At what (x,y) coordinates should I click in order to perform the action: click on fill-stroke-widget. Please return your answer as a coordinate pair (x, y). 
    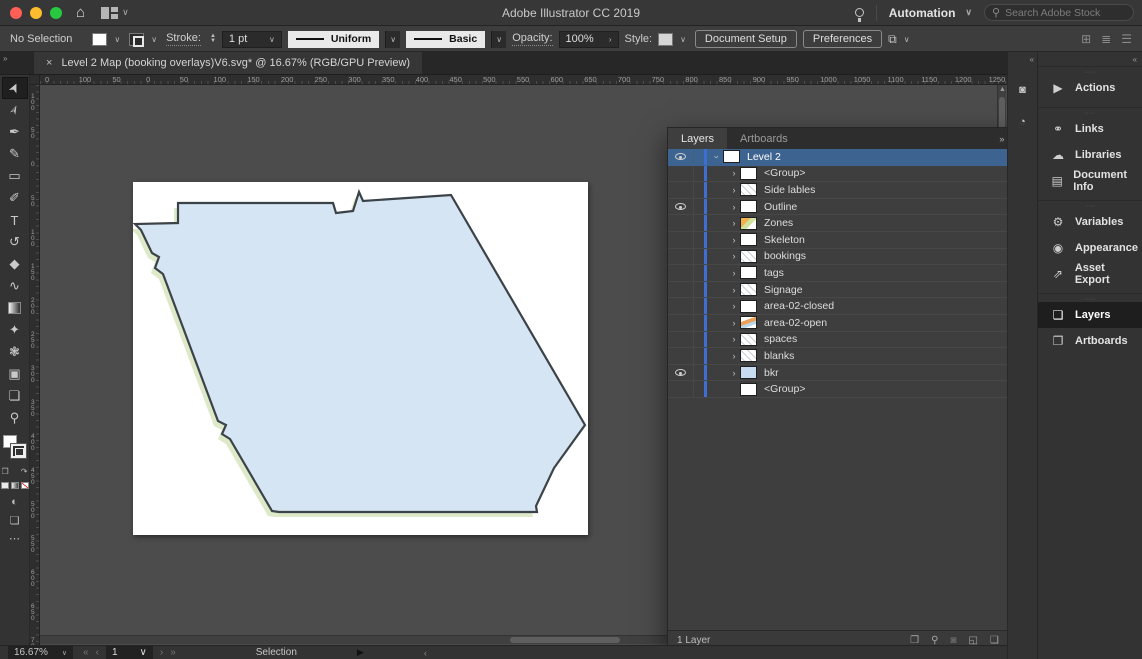
    Looking at the image, I should click on (15, 448).